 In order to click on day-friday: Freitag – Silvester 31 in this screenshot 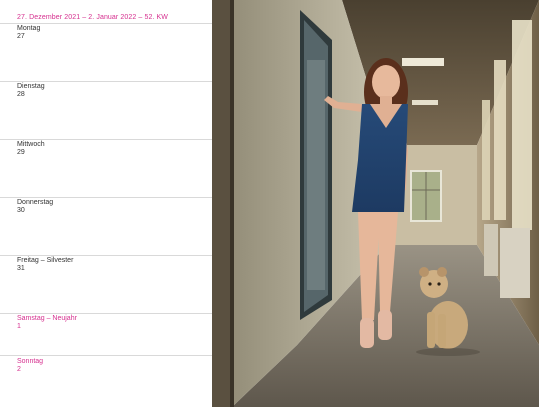, I will do `click(45, 265)`.